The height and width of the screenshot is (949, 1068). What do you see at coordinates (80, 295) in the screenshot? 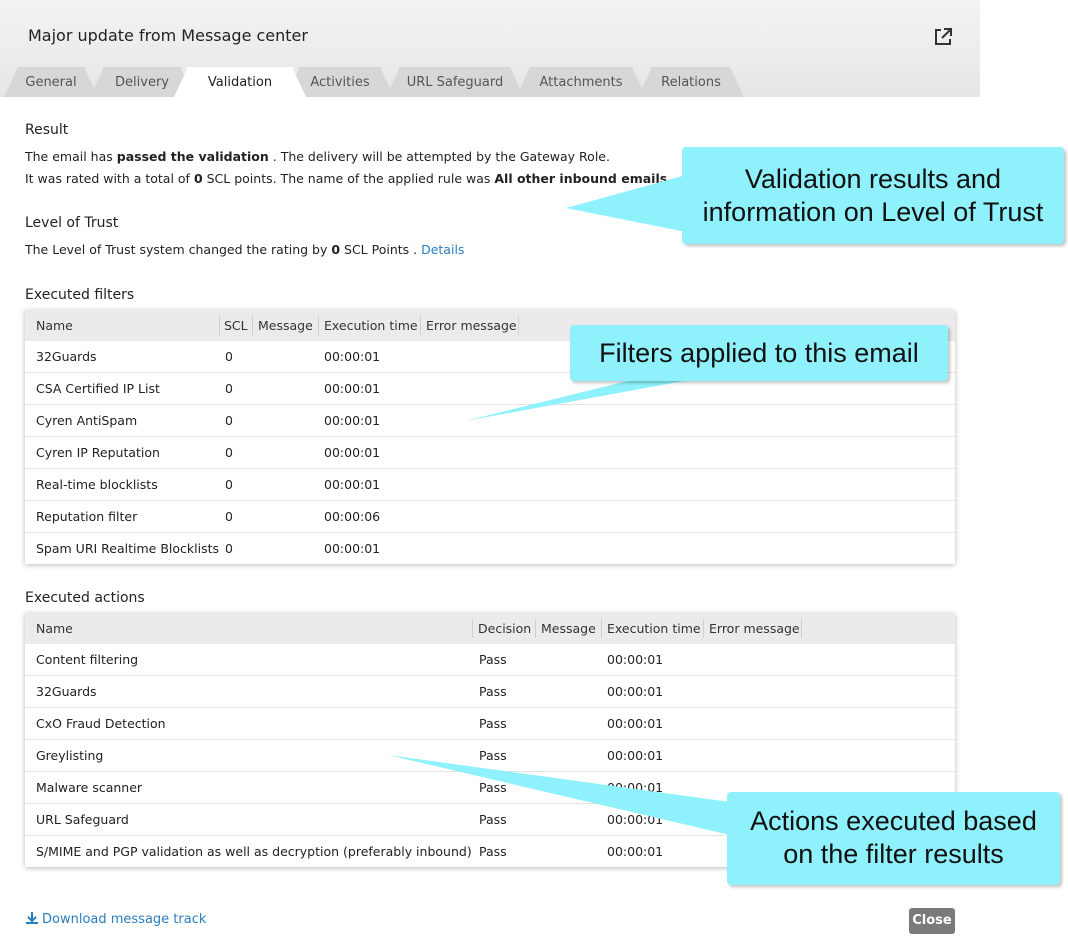
I see `filters-title: Executed filters` at bounding box center [80, 295].